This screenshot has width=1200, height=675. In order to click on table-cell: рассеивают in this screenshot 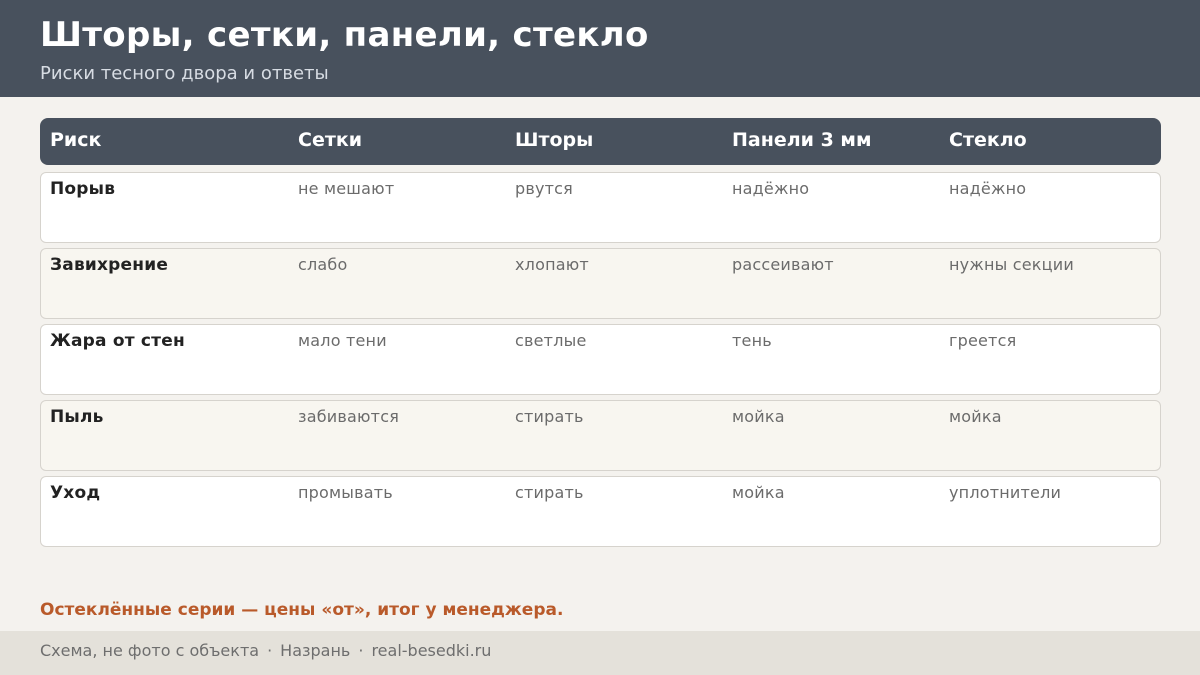, I will do `click(783, 264)`.